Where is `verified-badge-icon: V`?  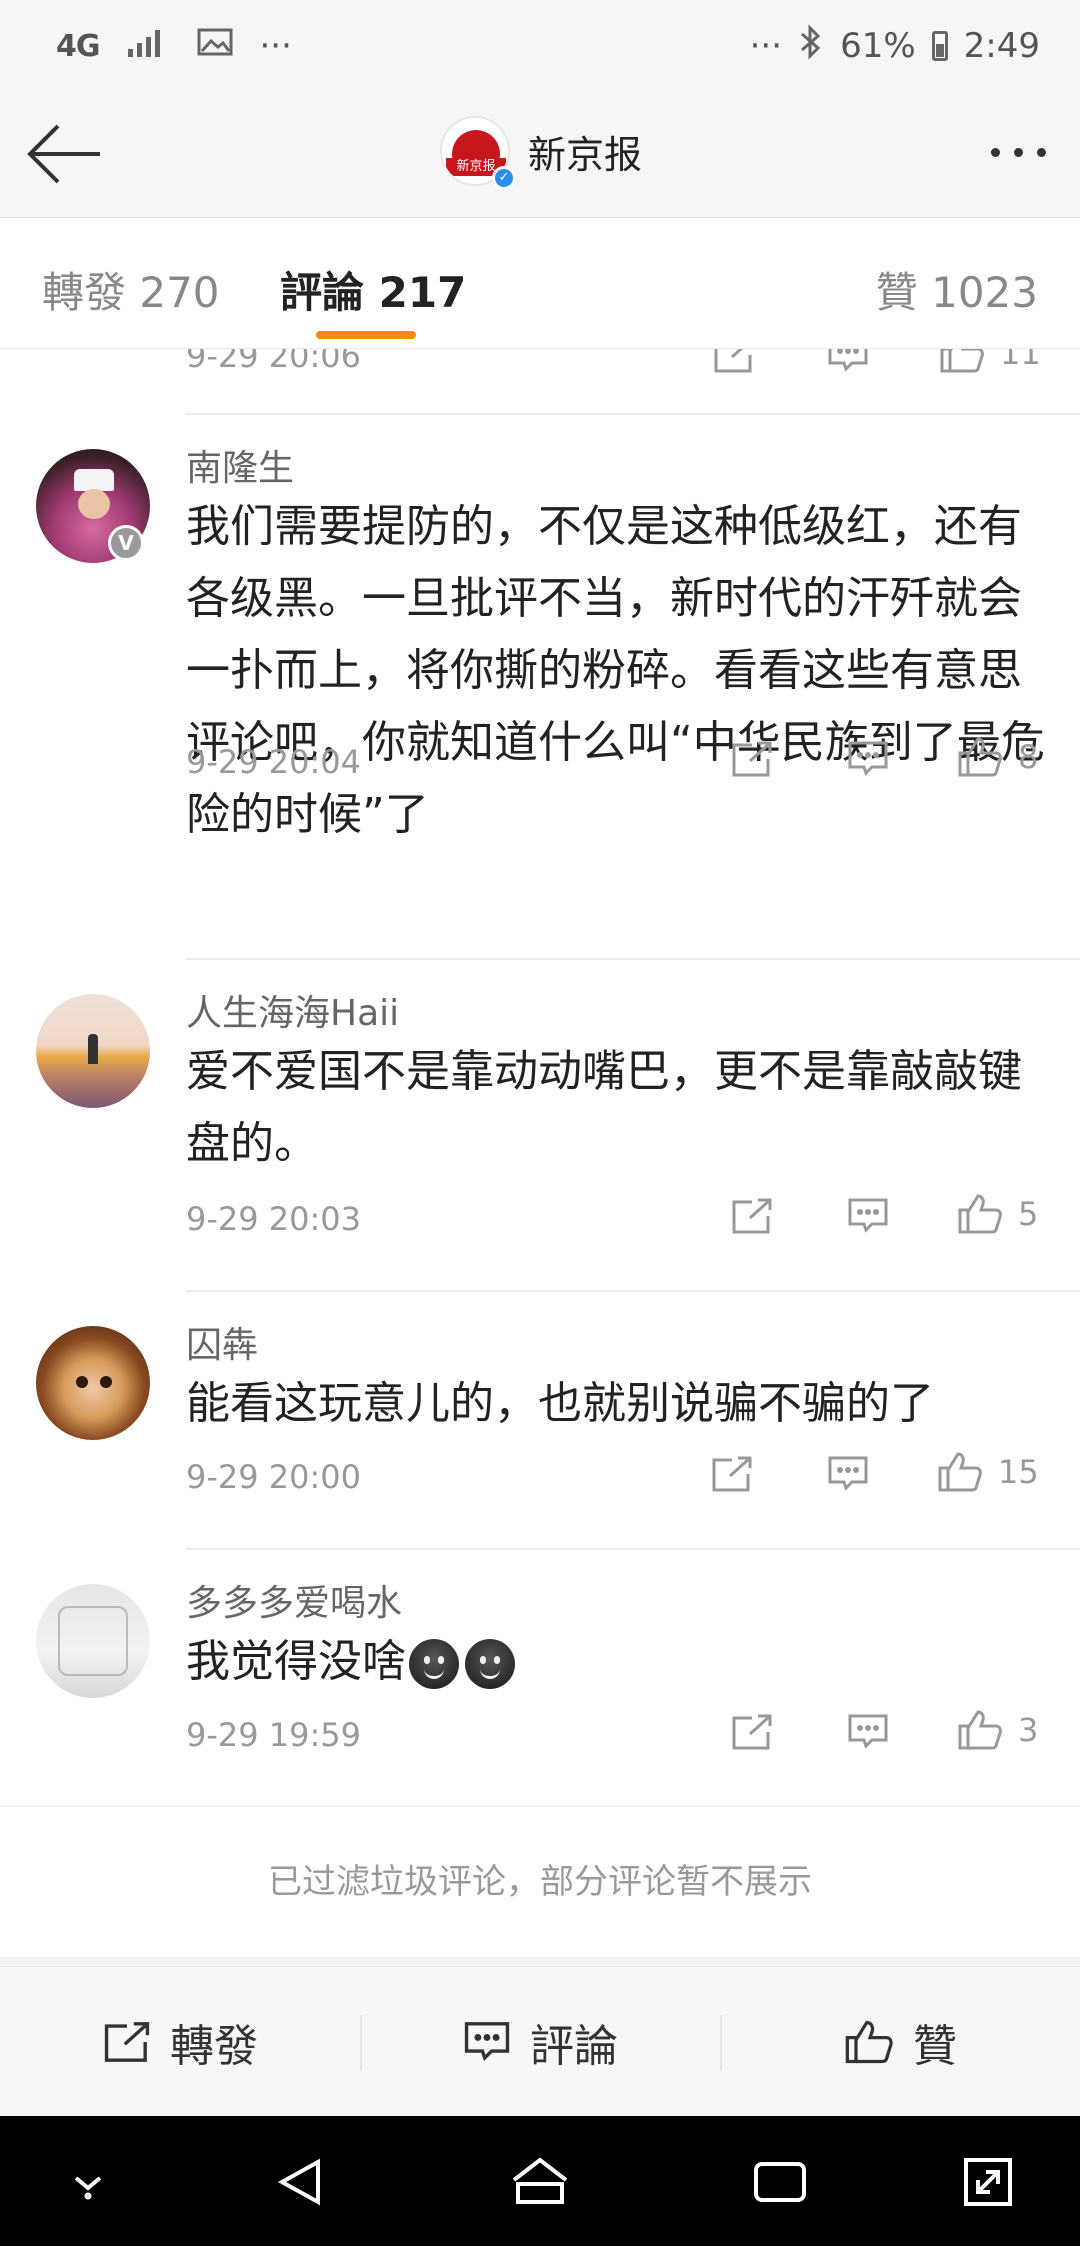
verified-badge-icon: V is located at coordinates (126, 543).